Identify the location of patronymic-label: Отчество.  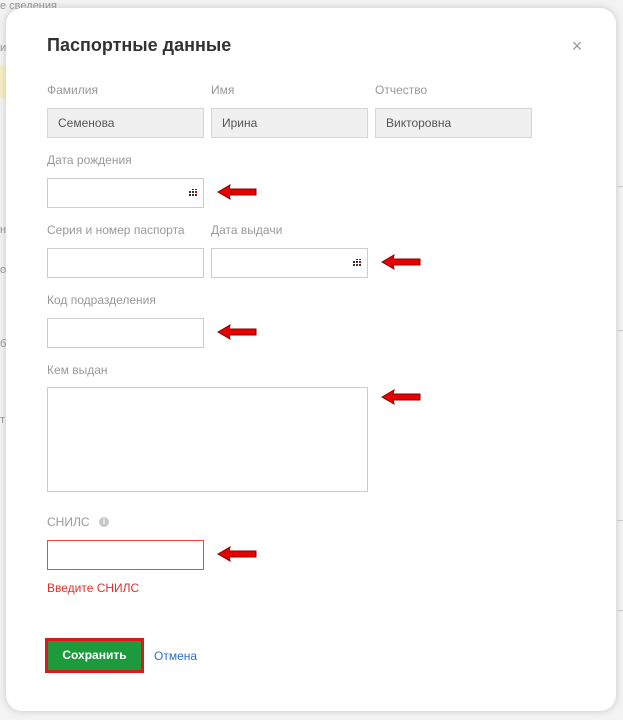
(401, 90).